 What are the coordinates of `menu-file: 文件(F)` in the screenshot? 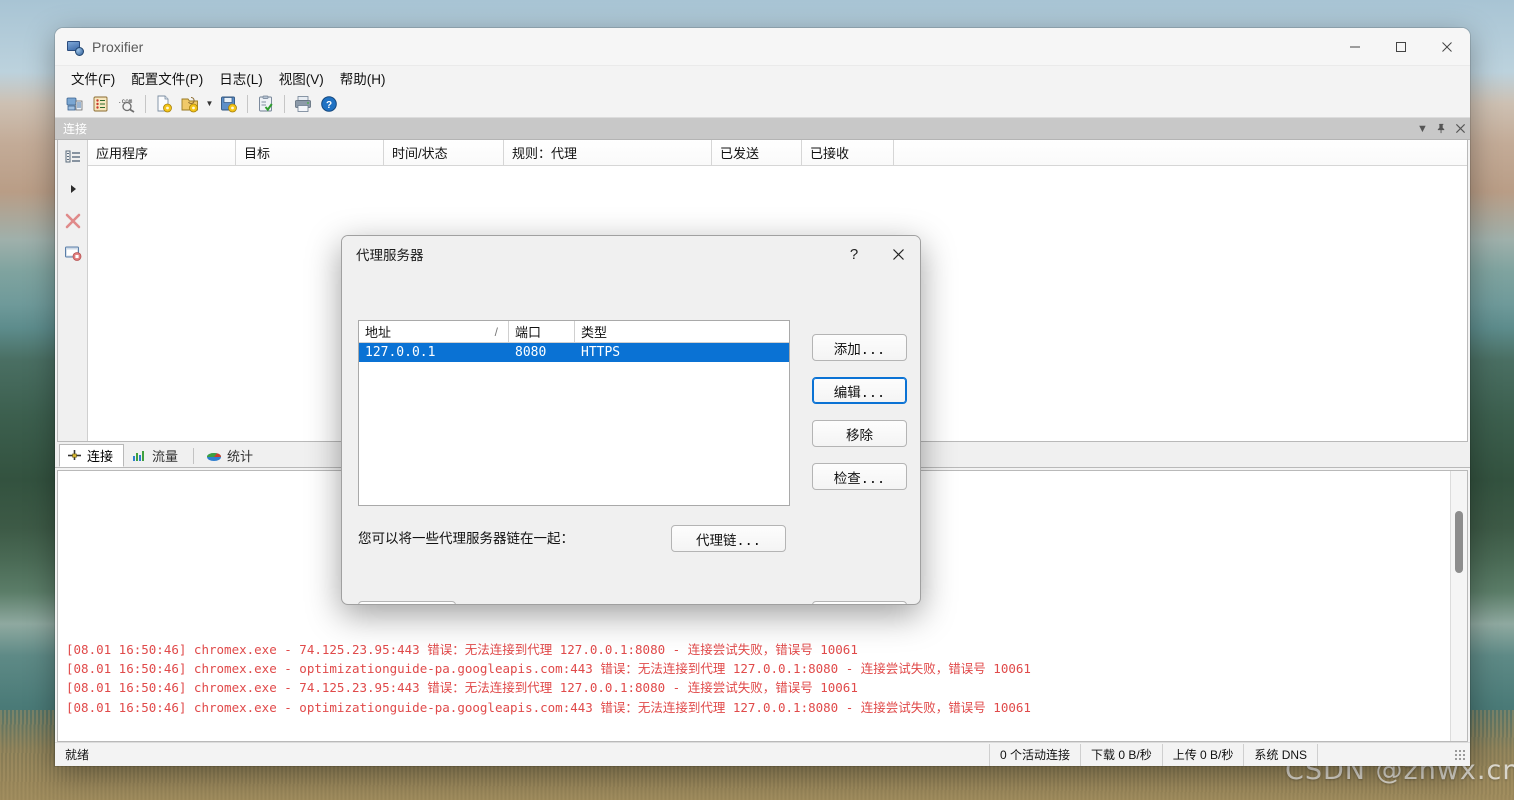 It's located at (93, 78).